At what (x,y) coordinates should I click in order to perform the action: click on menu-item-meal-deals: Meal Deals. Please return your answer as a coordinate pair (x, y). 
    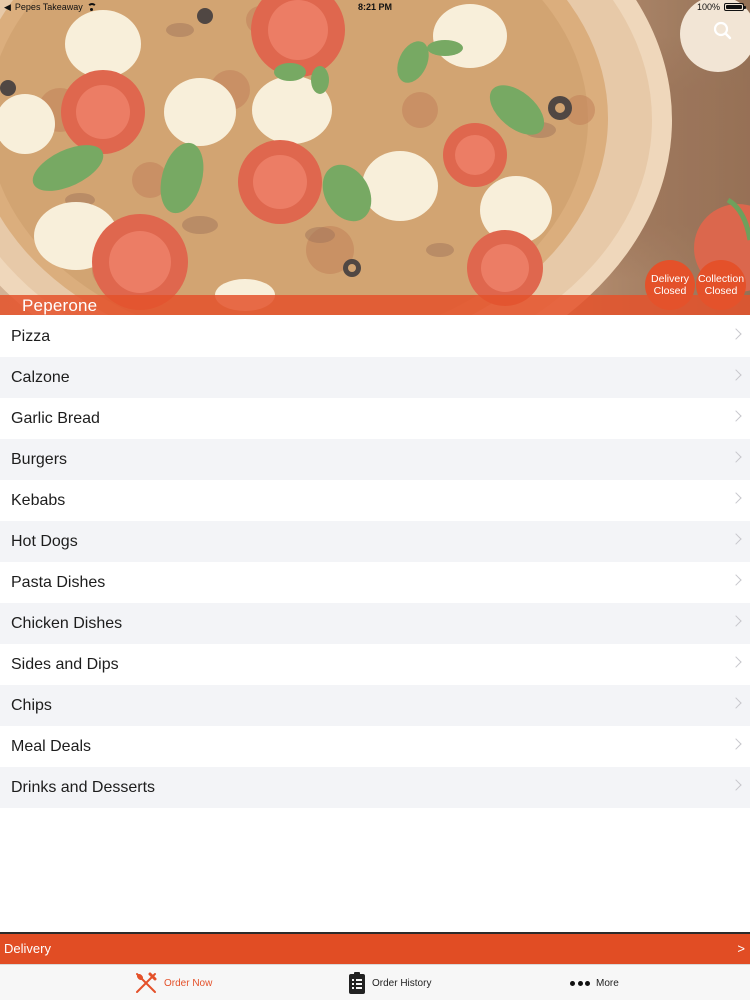
    Looking at the image, I should click on (375, 746).